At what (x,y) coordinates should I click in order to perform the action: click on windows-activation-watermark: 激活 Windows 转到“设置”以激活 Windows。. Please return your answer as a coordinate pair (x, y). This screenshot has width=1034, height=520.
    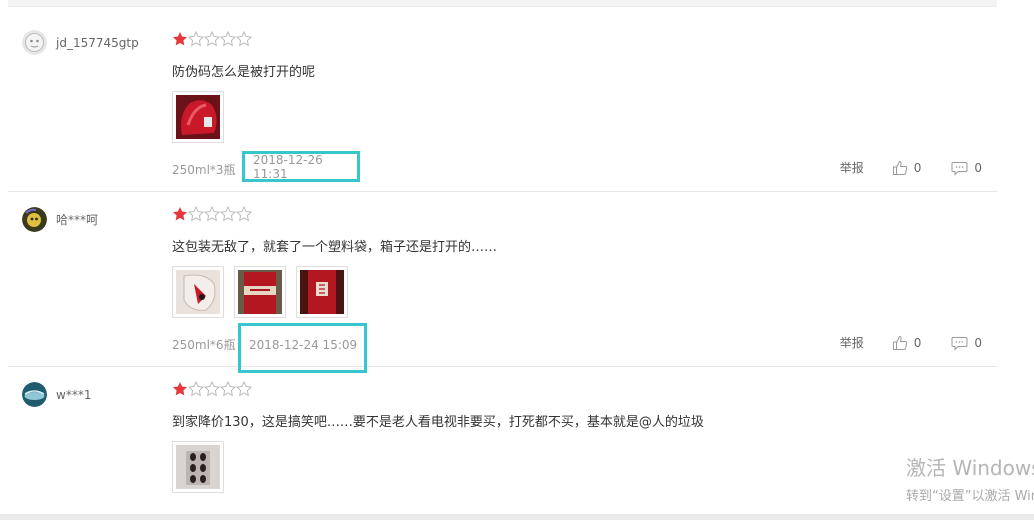
    Looking at the image, I should click on (970, 478).